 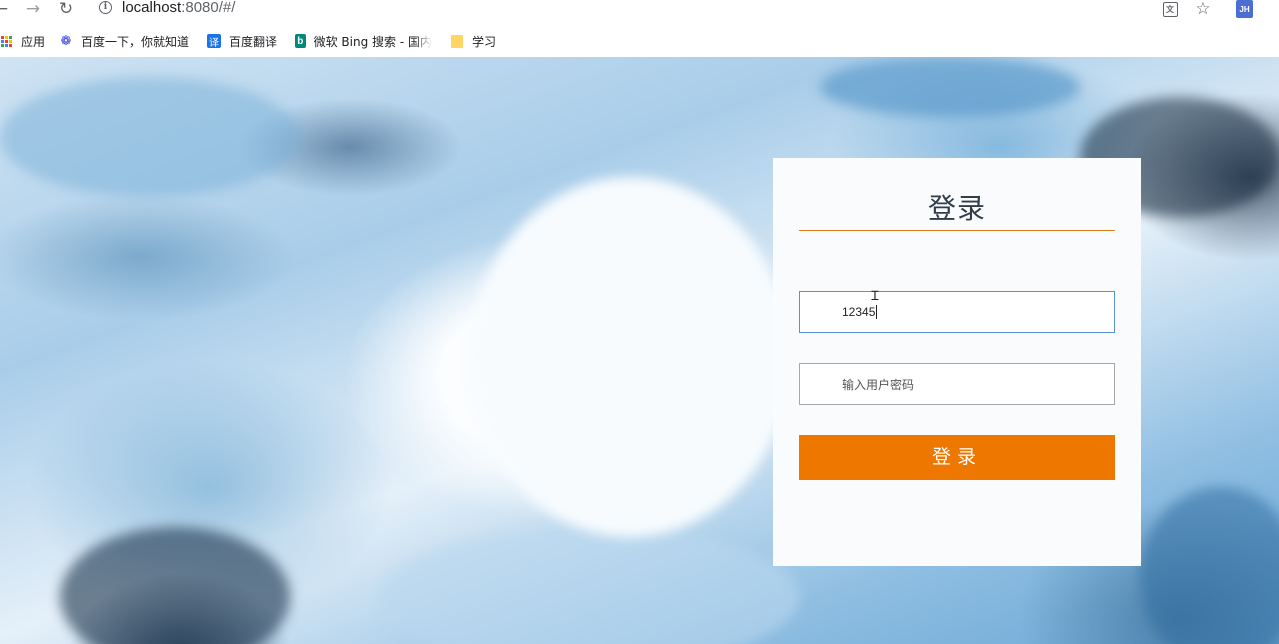 What do you see at coordinates (33, 41) in the screenshot?
I see `bookmark-label: 应用` at bounding box center [33, 41].